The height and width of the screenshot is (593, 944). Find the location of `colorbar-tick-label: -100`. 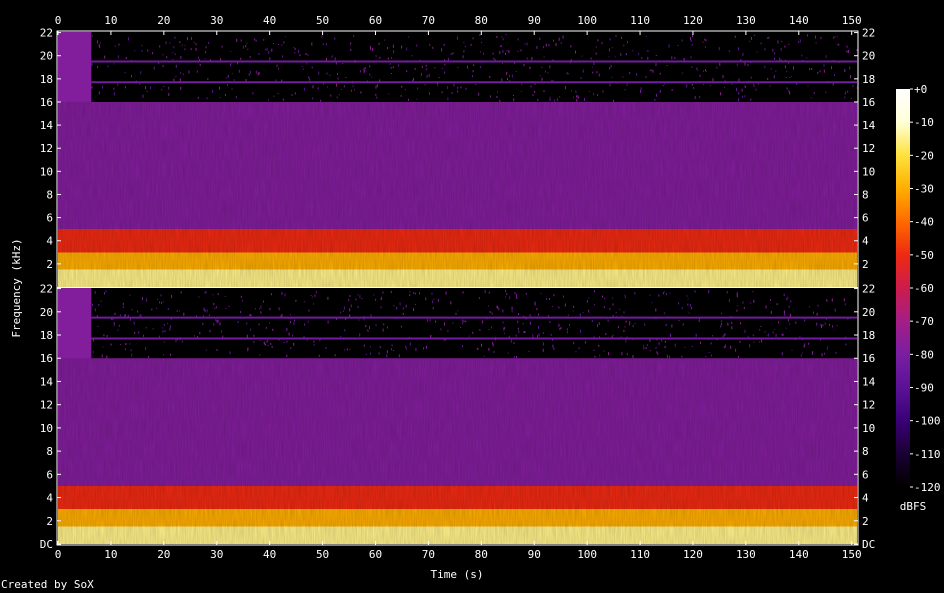

colorbar-tick-label: -100 is located at coordinates (927, 421).